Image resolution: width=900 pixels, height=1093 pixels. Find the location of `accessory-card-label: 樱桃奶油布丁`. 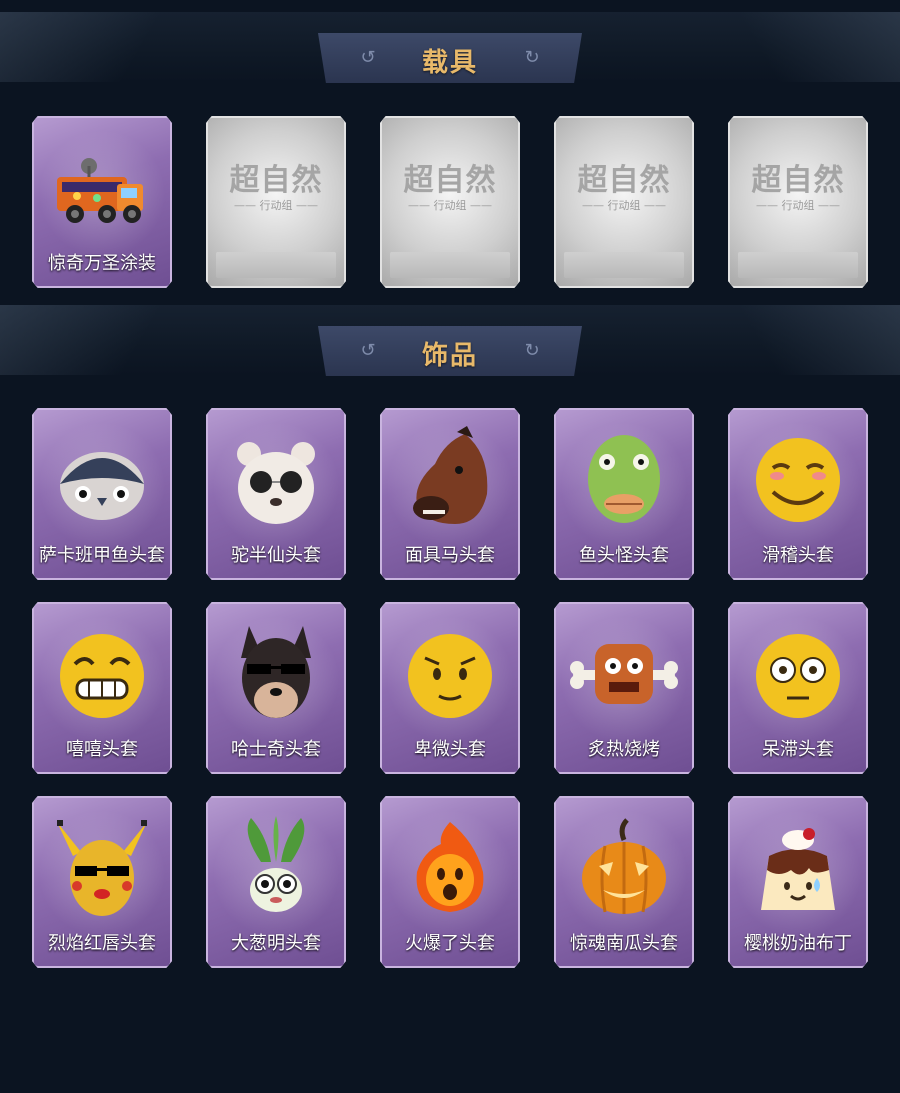

accessory-card-label: 樱桃奶油布丁 is located at coordinates (798, 943).